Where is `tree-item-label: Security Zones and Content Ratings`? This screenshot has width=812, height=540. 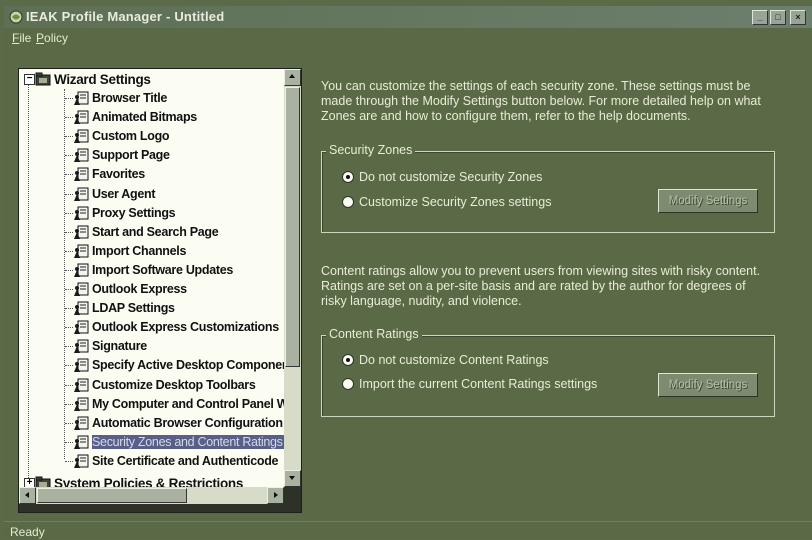 tree-item-label: Security Zones and Content Ratings is located at coordinates (188, 442).